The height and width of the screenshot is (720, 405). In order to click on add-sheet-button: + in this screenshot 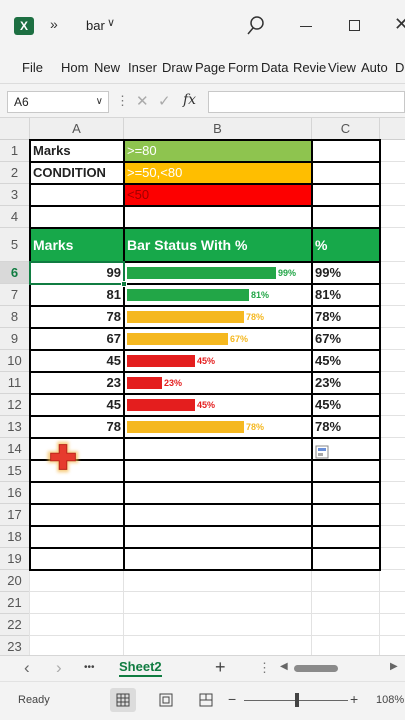, I will do `click(220, 667)`.